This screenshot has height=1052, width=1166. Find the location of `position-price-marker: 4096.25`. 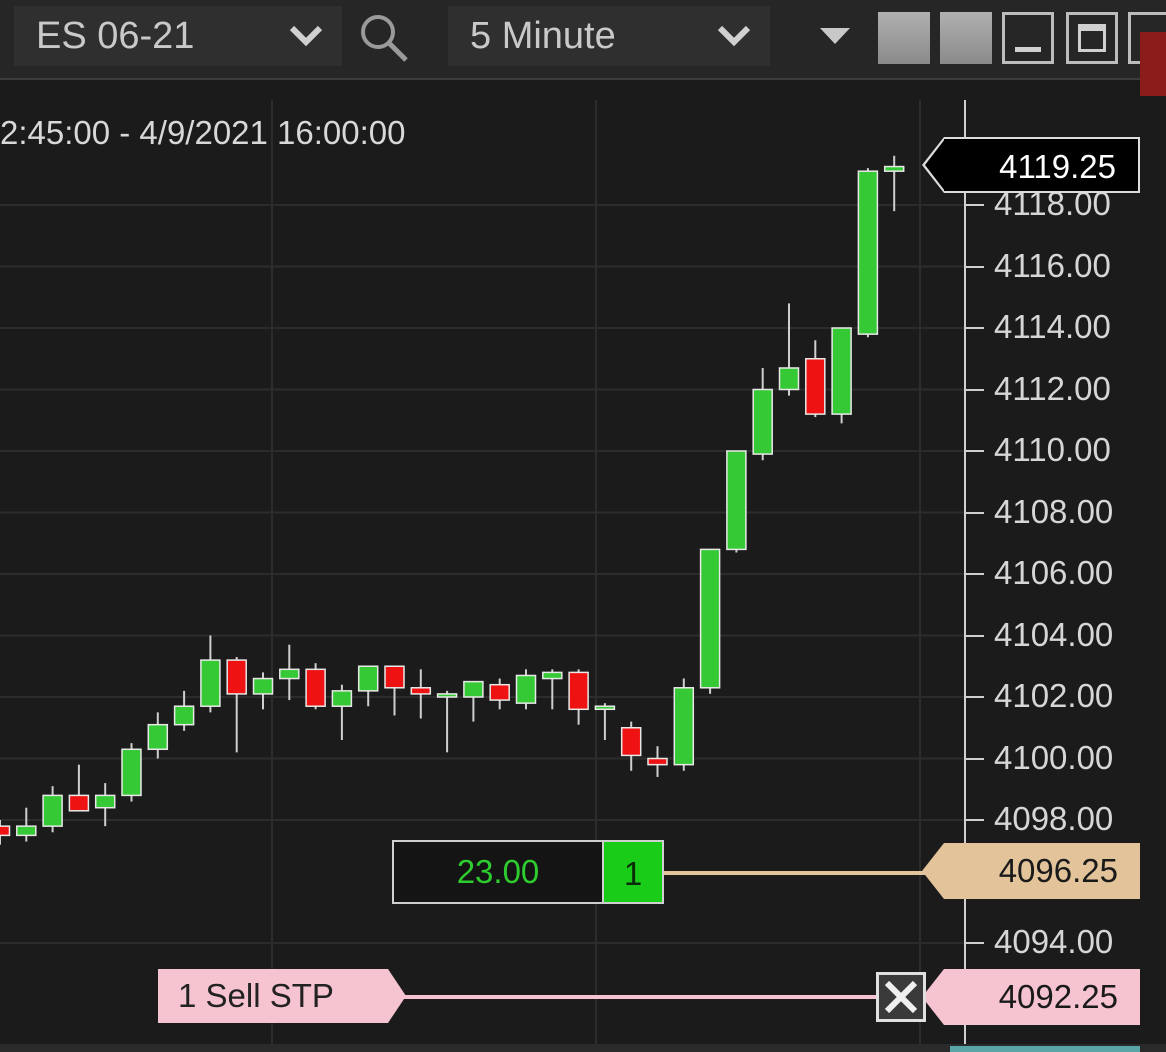

position-price-marker: 4096.25 is located at coordinates (1031, 871).